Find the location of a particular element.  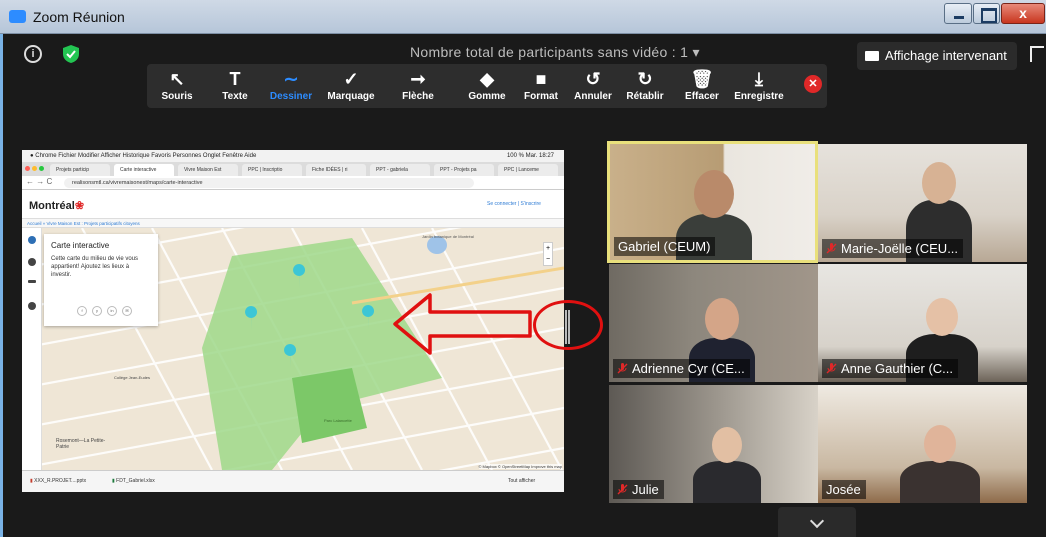

maximize-button is located at coordinates (986, 13).